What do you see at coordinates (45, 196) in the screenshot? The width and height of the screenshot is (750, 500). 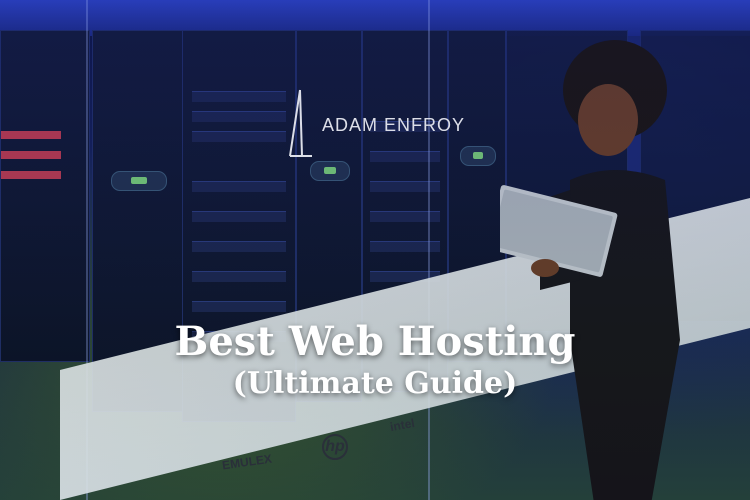 I see `server-rack` at bounding box center [45, 196].